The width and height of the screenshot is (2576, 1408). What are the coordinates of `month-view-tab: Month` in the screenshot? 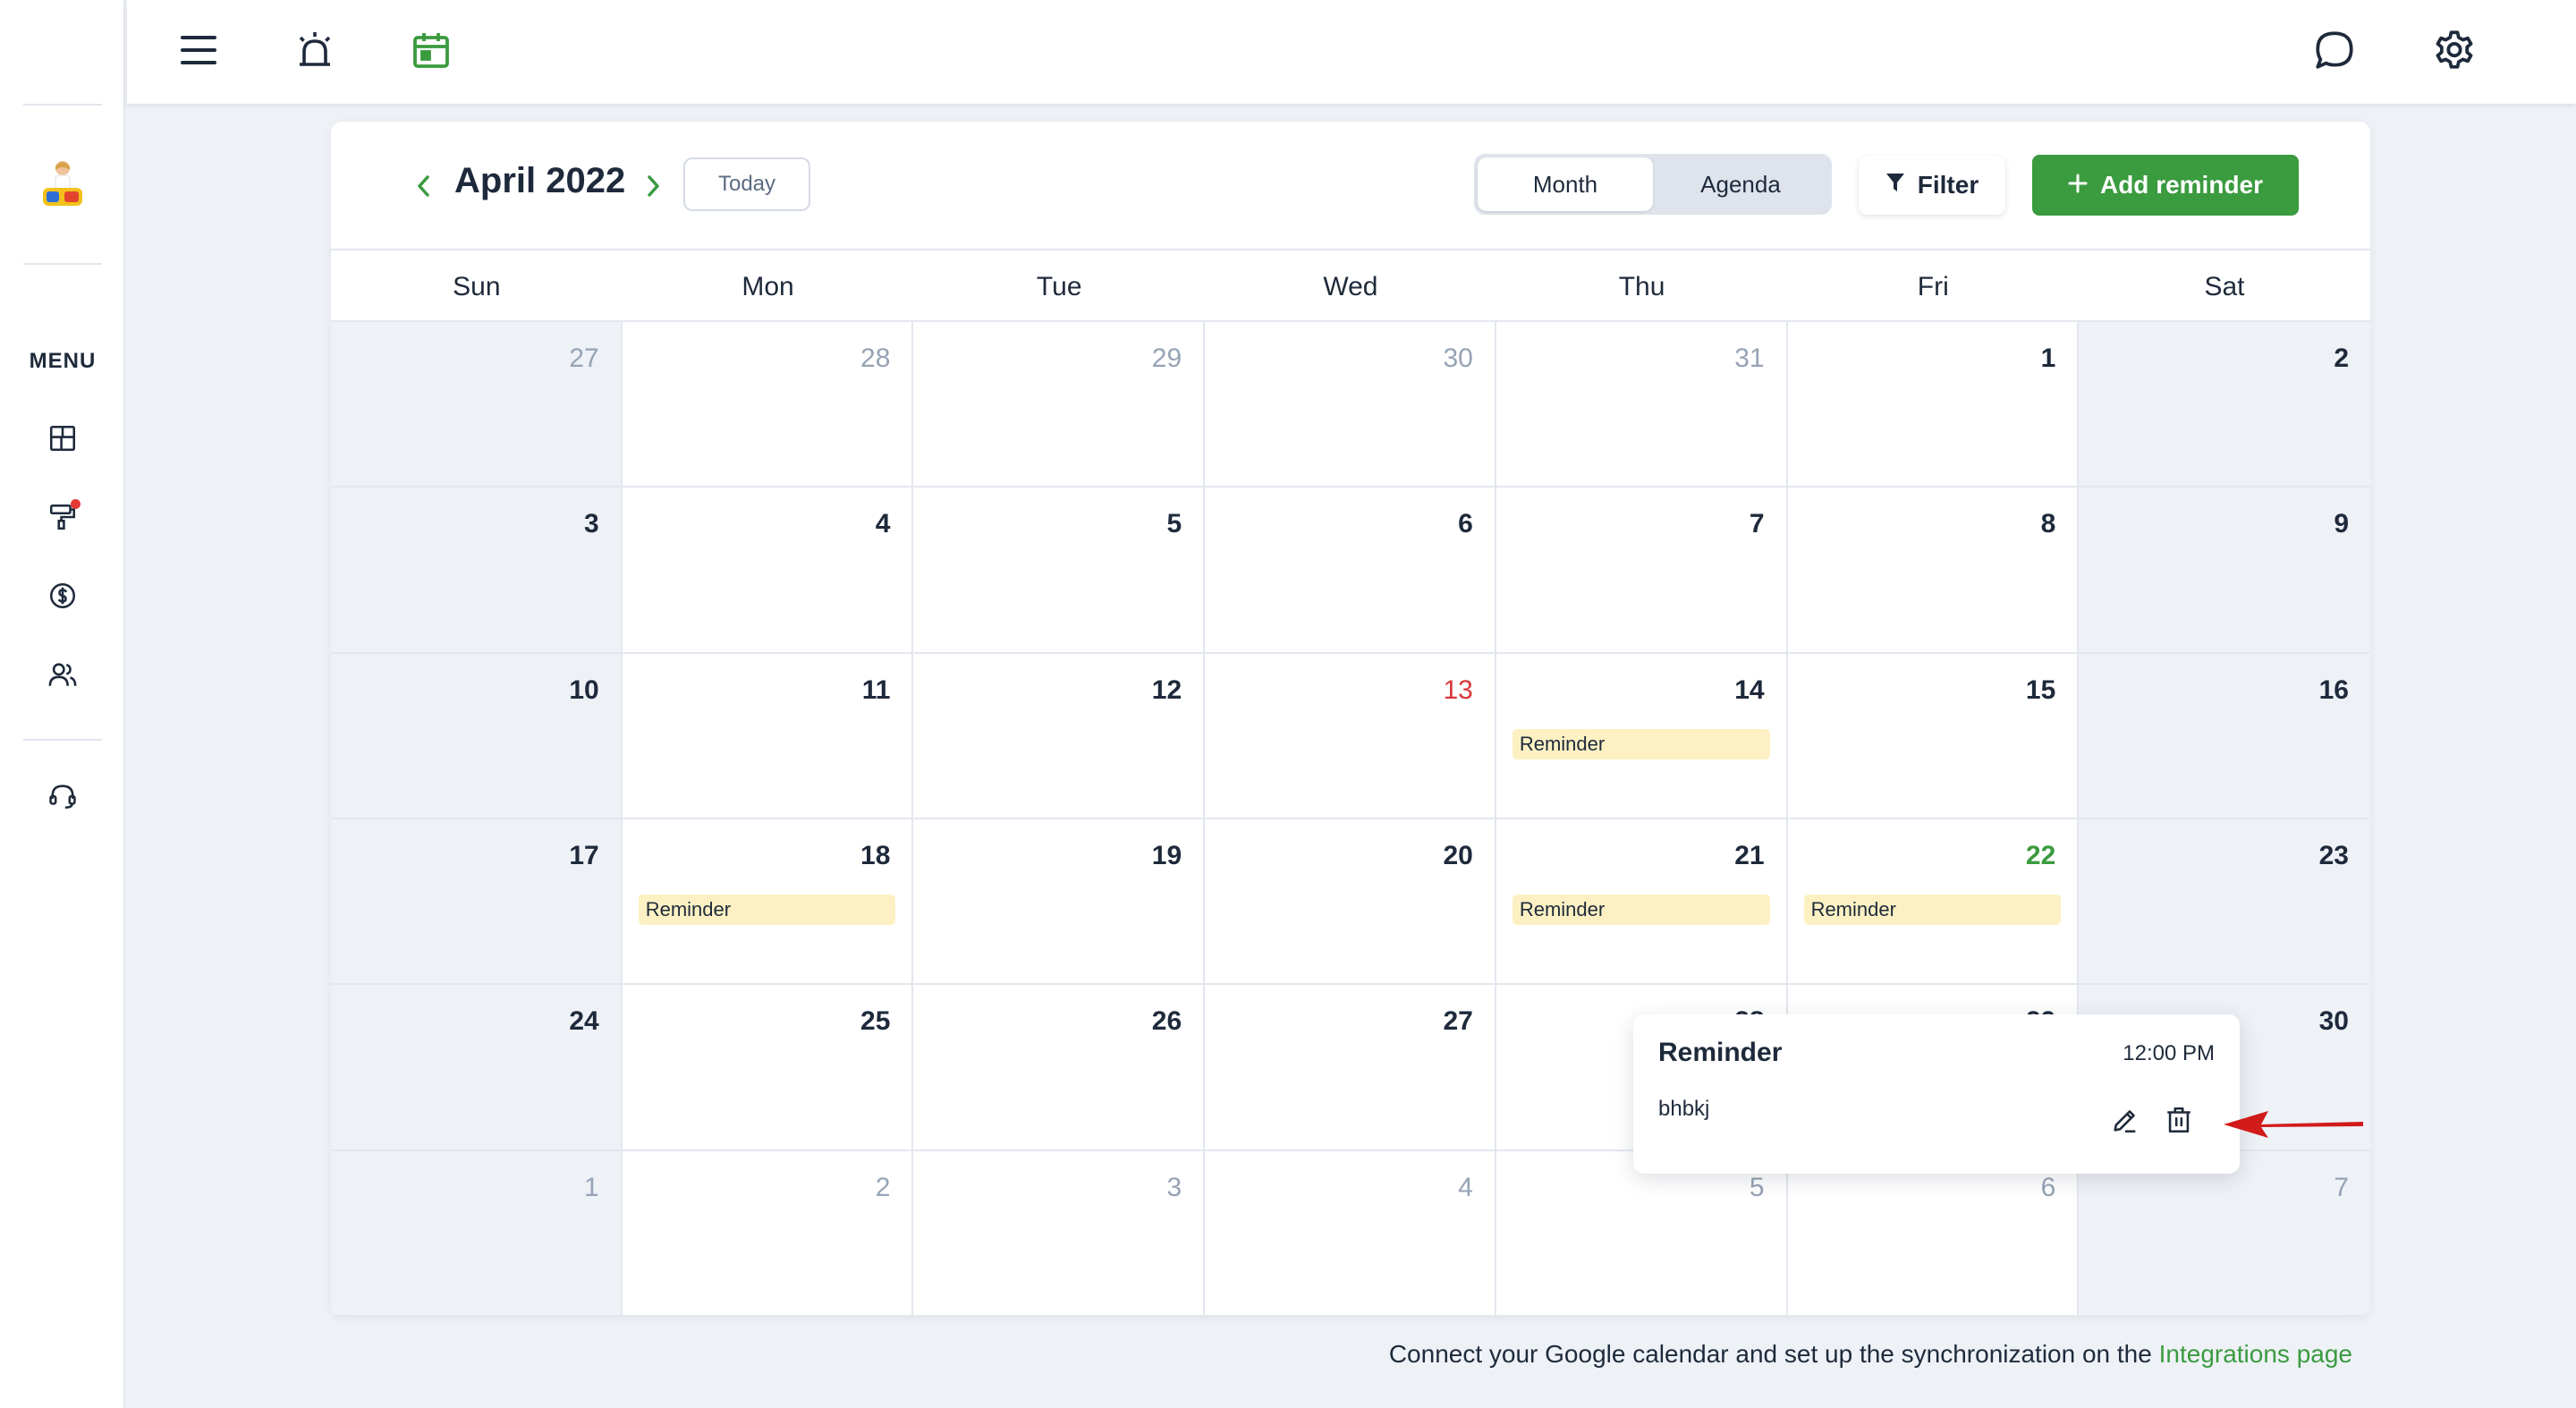 It's located at (1565, 184).